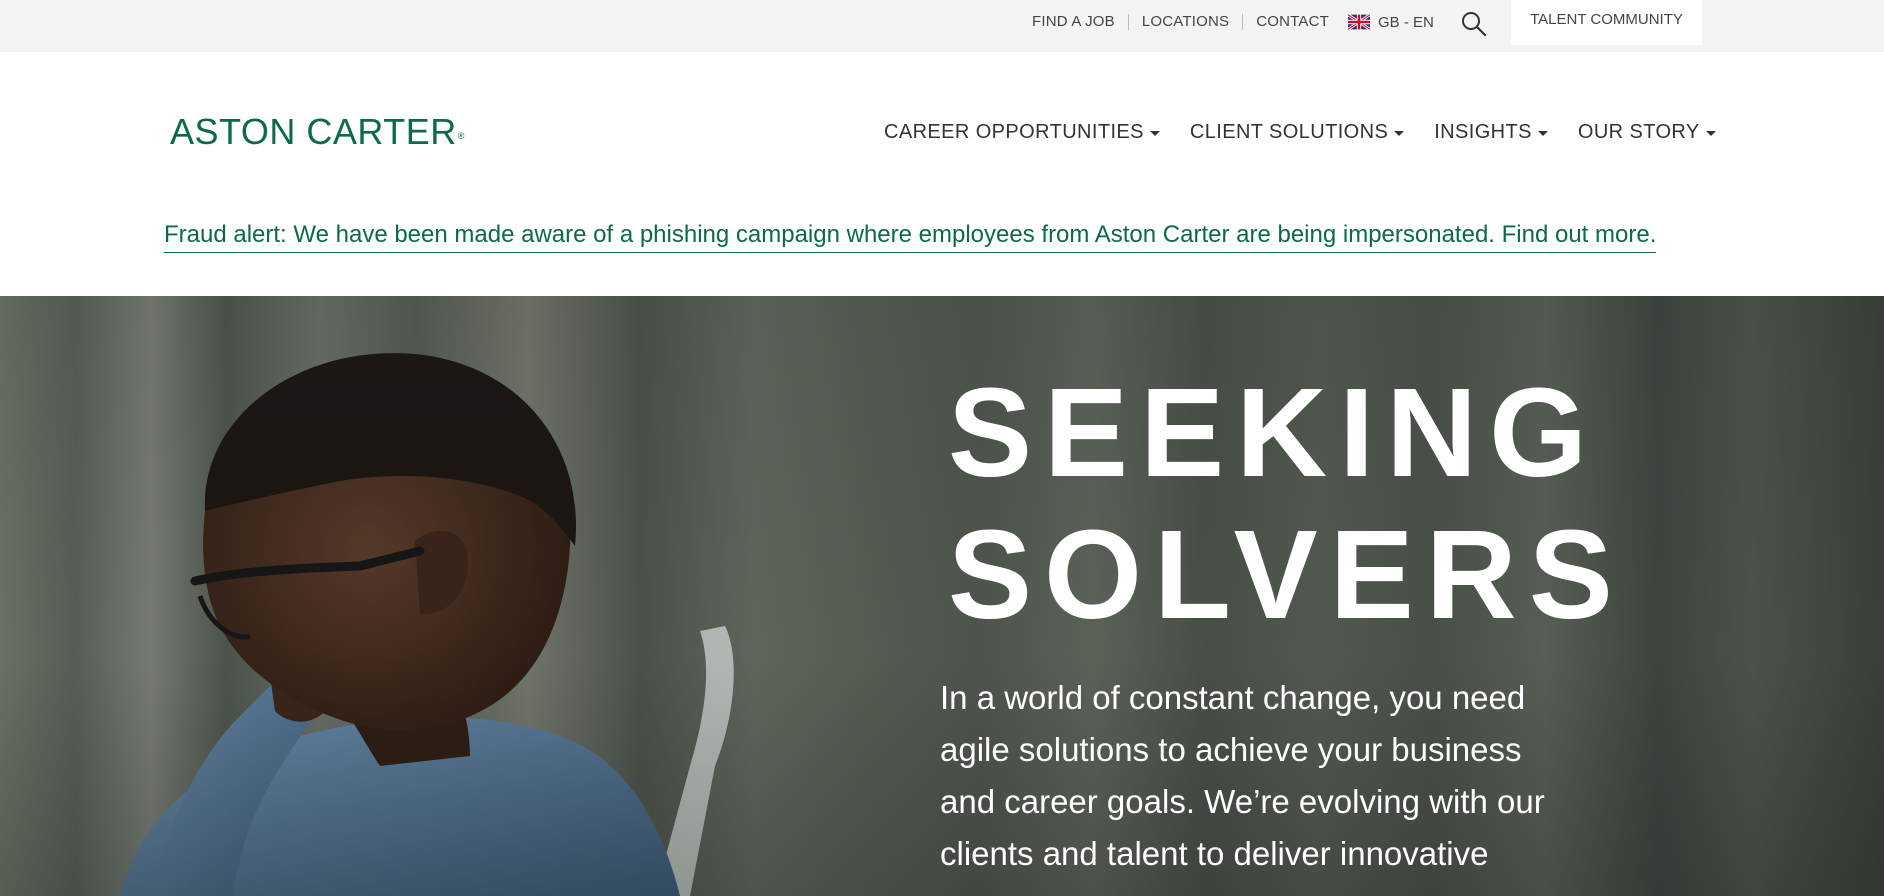 This screenshot has height=896, width=1884. What do you see at coordinates (1274, 432) in the screenshot?
I see `hero-title-line-1: SEEKING` at bounding box center [1274, 432].